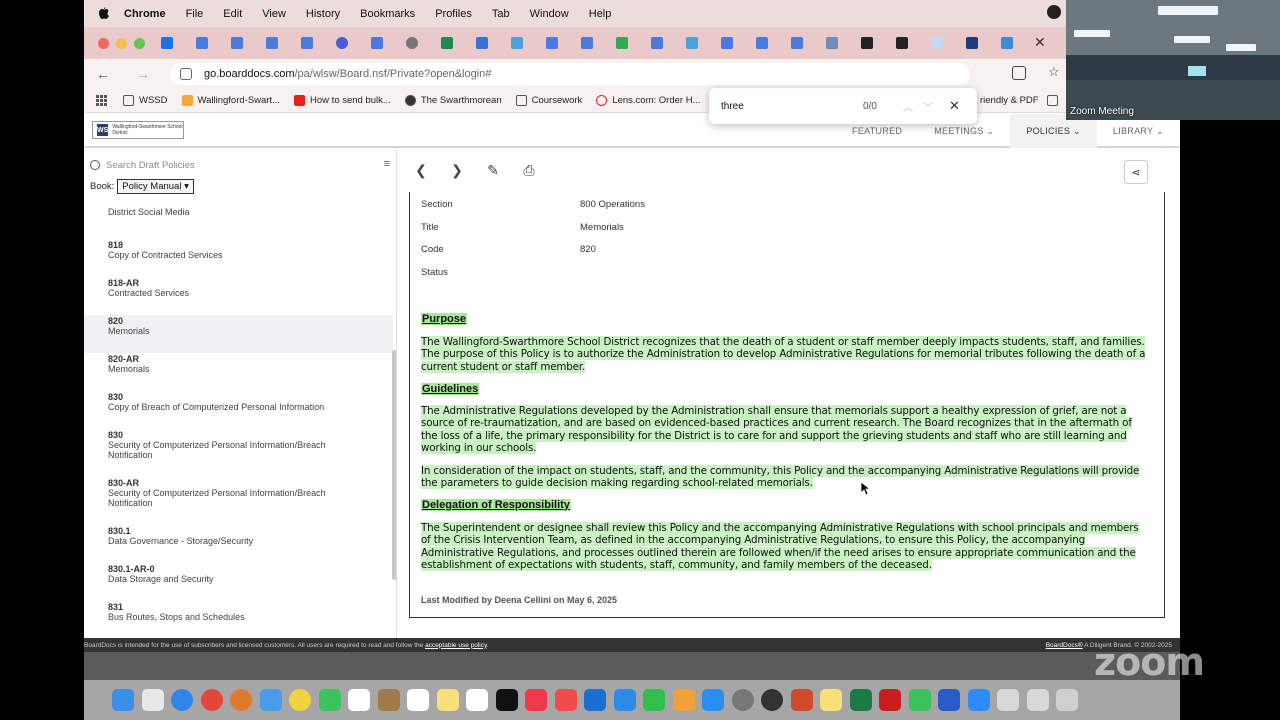  What do you see at coordinates (323, 14) in the screenshot?
I see `menu-history: History` at bounding box center [323, 14].